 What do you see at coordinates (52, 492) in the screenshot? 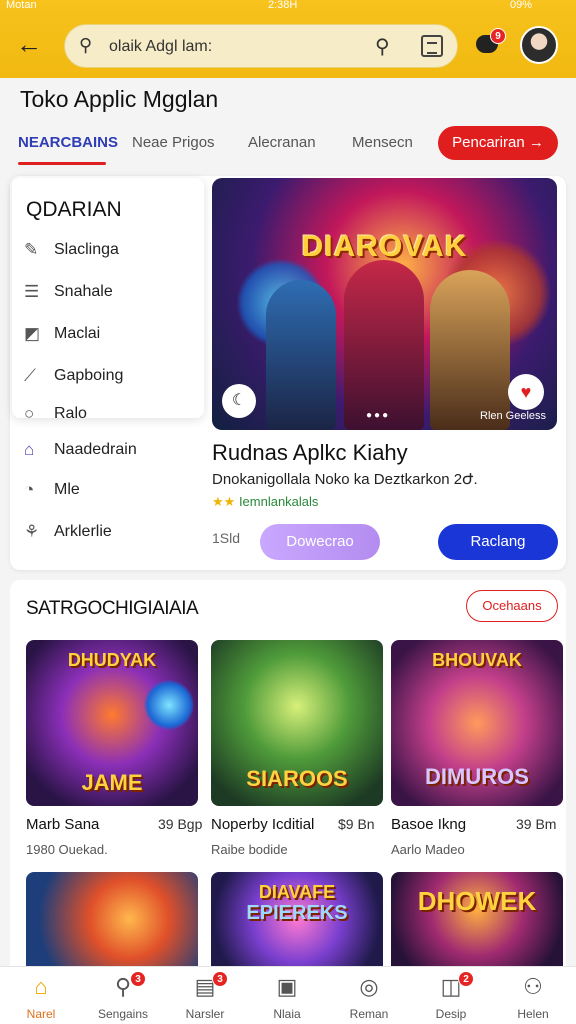
I see `menu-item-mle: ◔ Mle` at bounding box center [52, 492].